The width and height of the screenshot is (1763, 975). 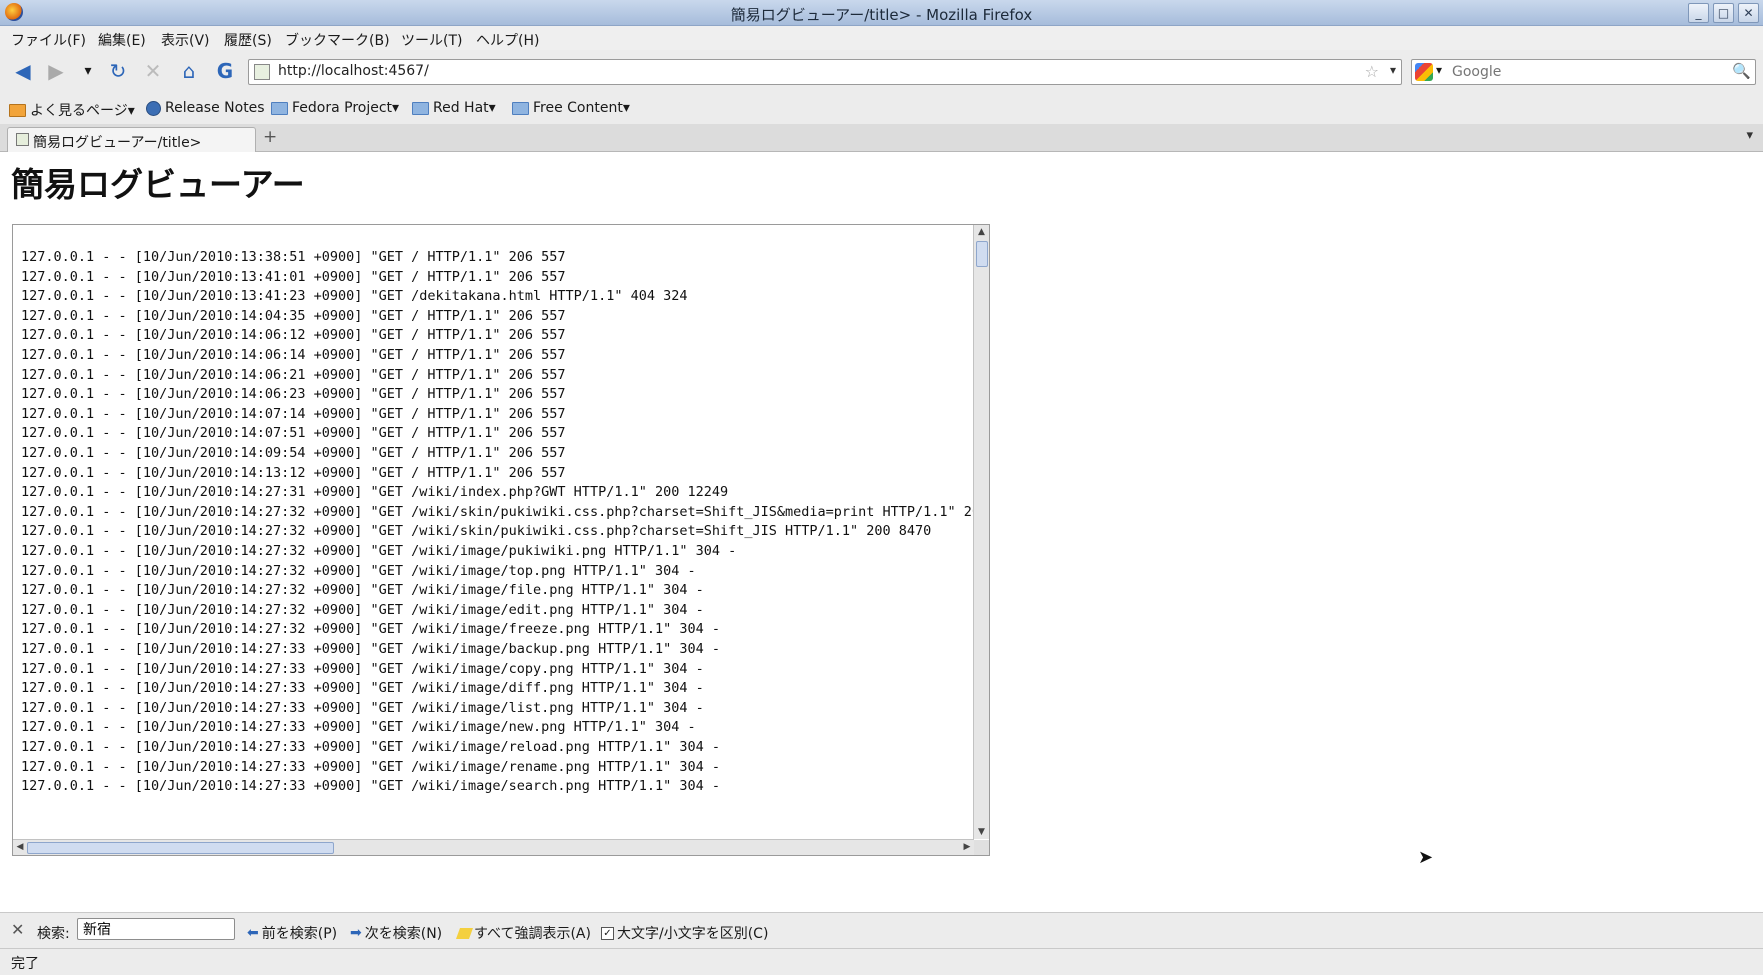 I want to click on tab-strip: 簡易ログビューアー/title> + ▾, so click(x=881, y=138).